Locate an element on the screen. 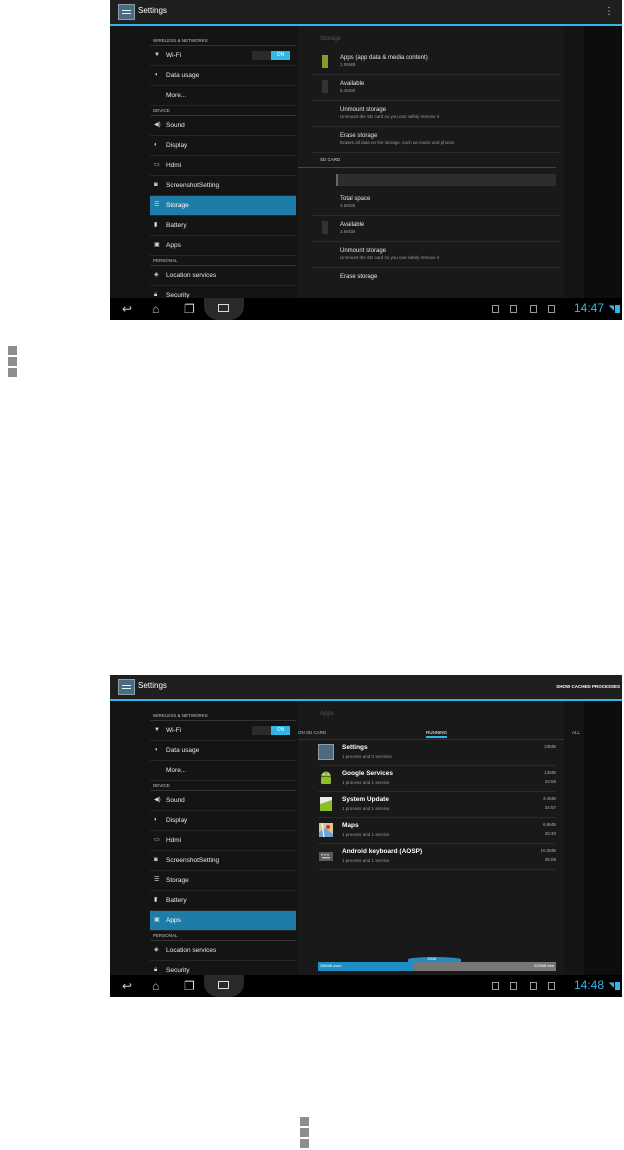 The width and height of the screenshot is (624, 1150). camera-icon is located at coordinates (223, 985).